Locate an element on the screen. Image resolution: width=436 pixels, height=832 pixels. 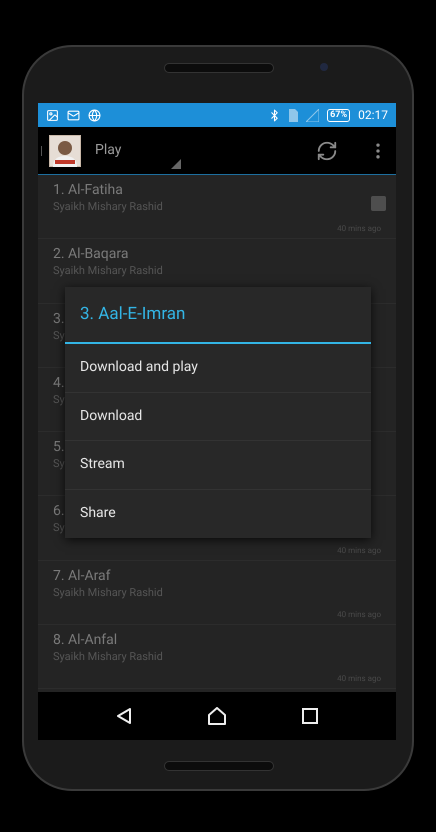
menu-option: Download is located at coordinates (218, 416).